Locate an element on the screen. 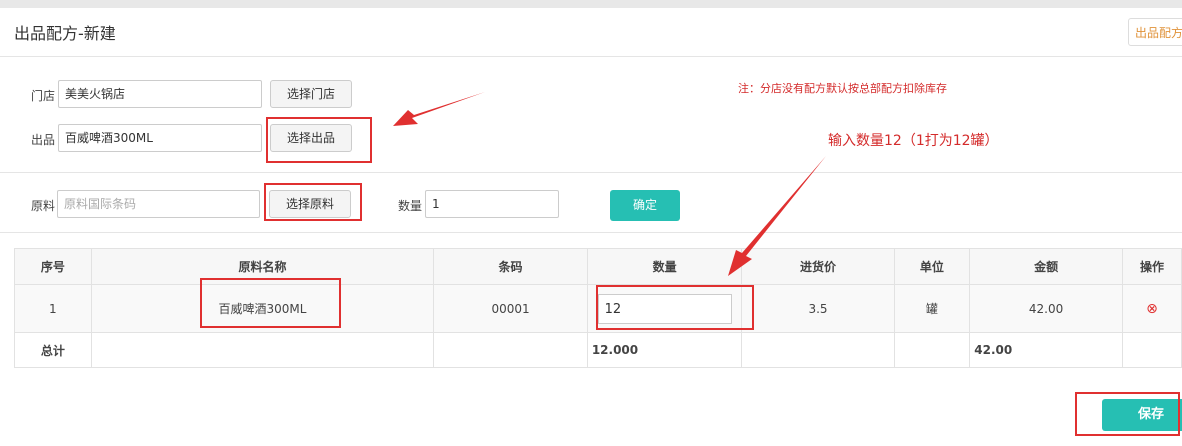 This screenshot has height=446, width=1182. arrow-to-quantity is located at coordinates (777, 216).